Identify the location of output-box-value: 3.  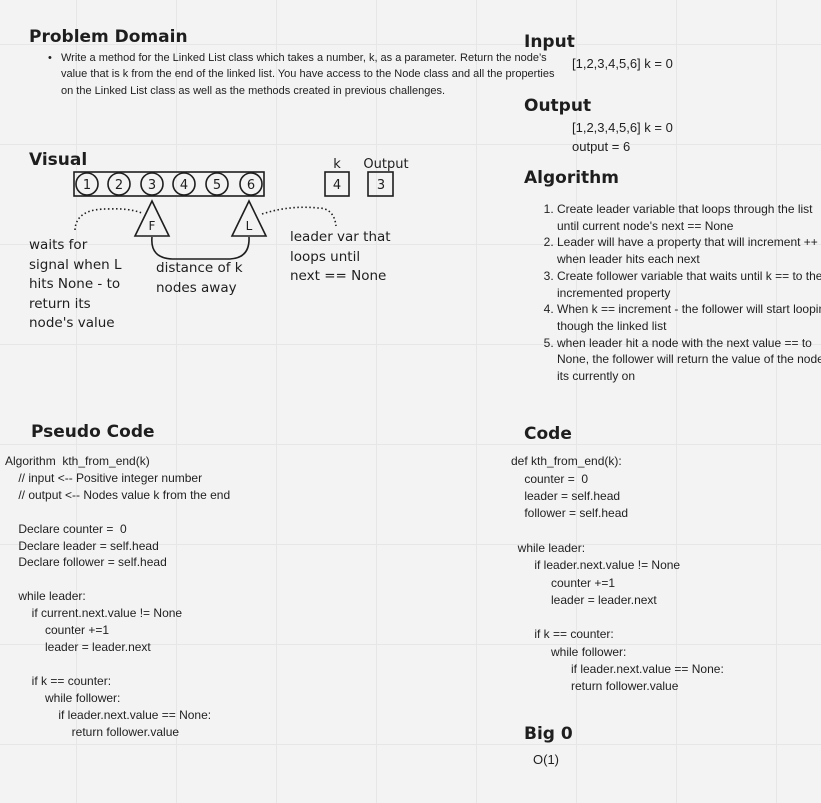
(381, 185).